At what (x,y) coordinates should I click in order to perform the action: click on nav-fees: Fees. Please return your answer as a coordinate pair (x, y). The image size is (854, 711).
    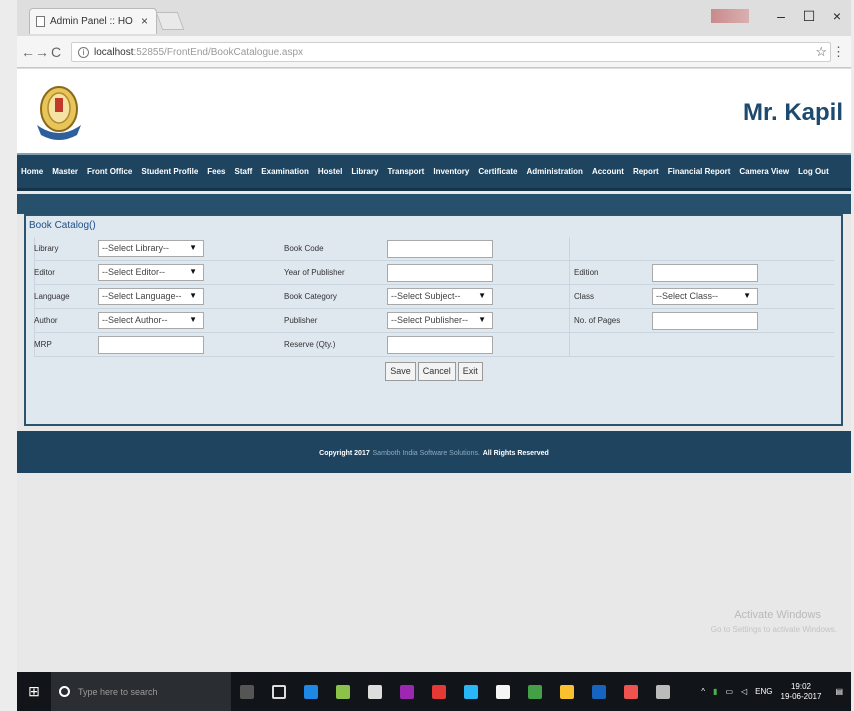
    Looking at the image, I should click on (216, 171).